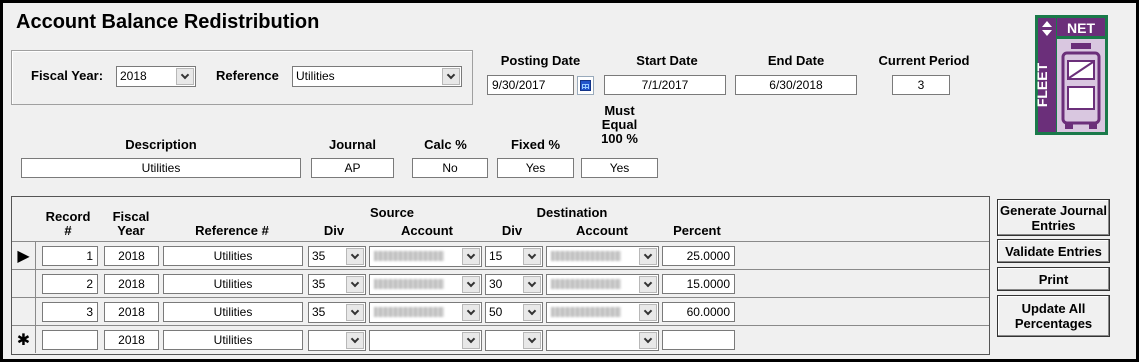 Image resolution: width=1139 pixels, height=362 pixels. What do you see at coordinates (667, 60) in the screenshot?
I see `start-date-label: Start Date` at bounding box center [667, 60].